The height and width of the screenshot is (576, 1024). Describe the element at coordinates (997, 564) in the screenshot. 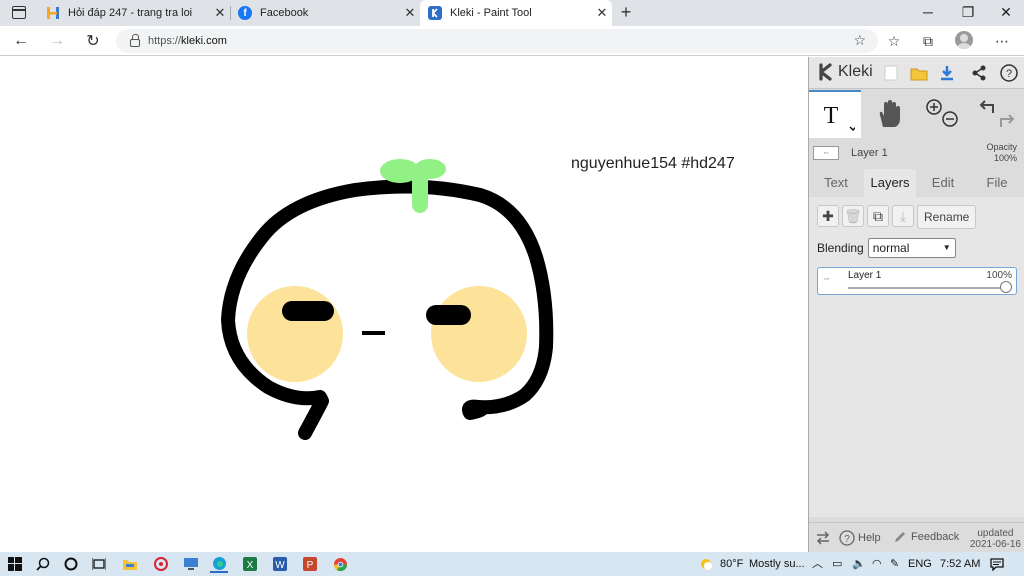

I see `notifications-icon` at that location.